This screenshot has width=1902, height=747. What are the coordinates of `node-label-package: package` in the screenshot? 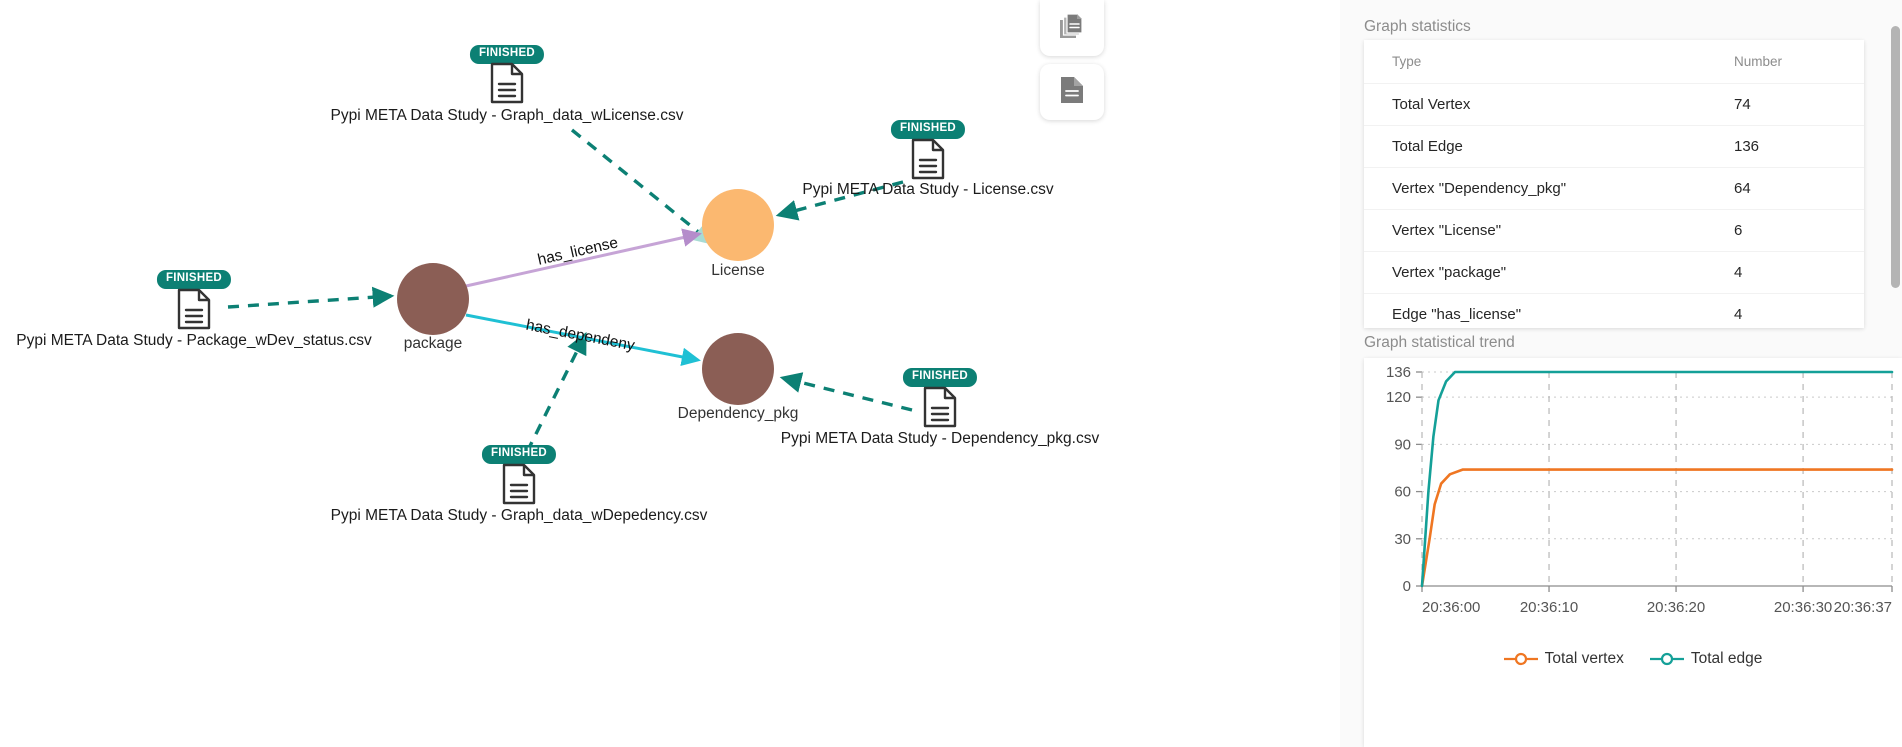 It's located at (433, 343).